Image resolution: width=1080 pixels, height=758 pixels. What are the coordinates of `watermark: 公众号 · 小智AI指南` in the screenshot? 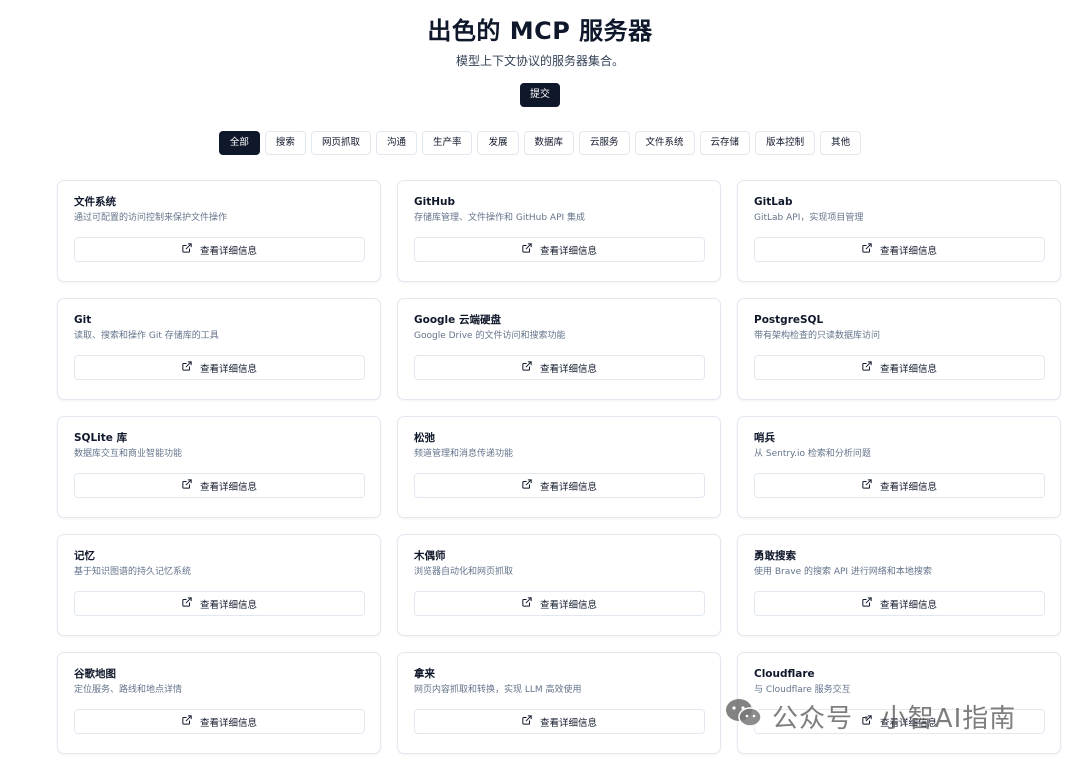 It's located at (870, 716).